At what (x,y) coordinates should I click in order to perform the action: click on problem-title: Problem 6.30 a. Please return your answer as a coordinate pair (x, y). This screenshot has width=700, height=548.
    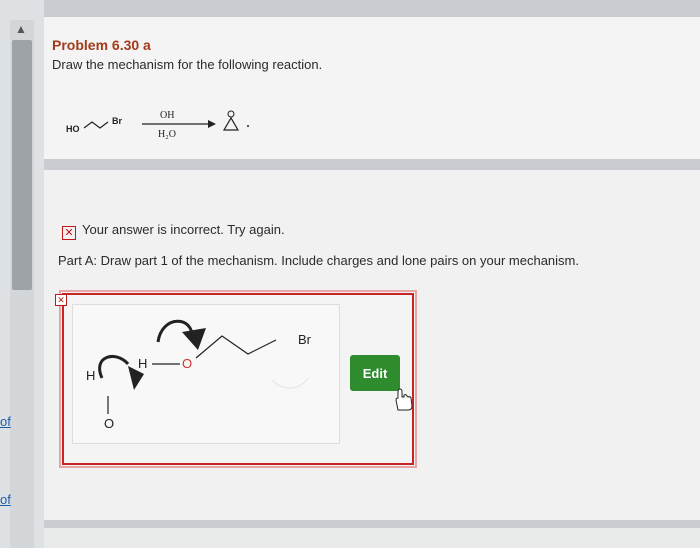
    Looking at the image, I should click on (101, 45).